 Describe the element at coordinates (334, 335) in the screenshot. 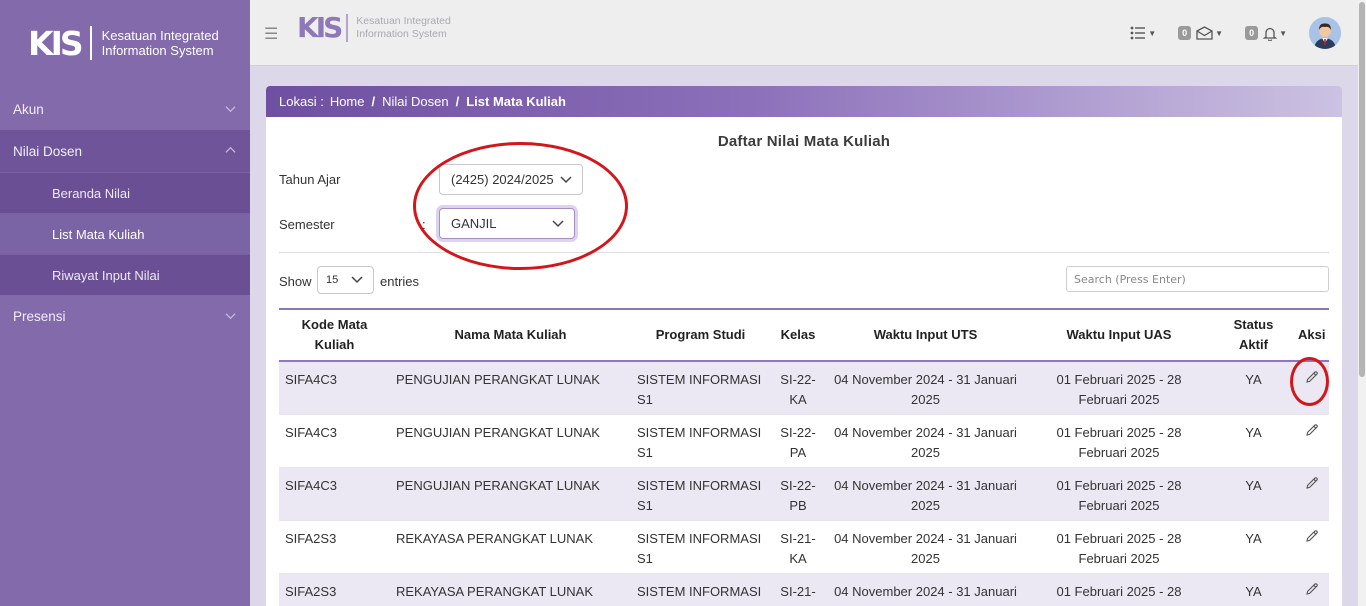

I see `col-header-kode: Kode Mata Kuliah` at that location.